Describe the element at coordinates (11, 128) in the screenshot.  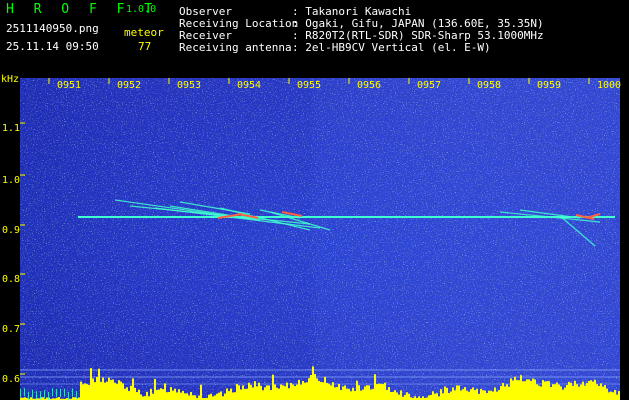
I see `y-tick-label: 1.1` at that location.